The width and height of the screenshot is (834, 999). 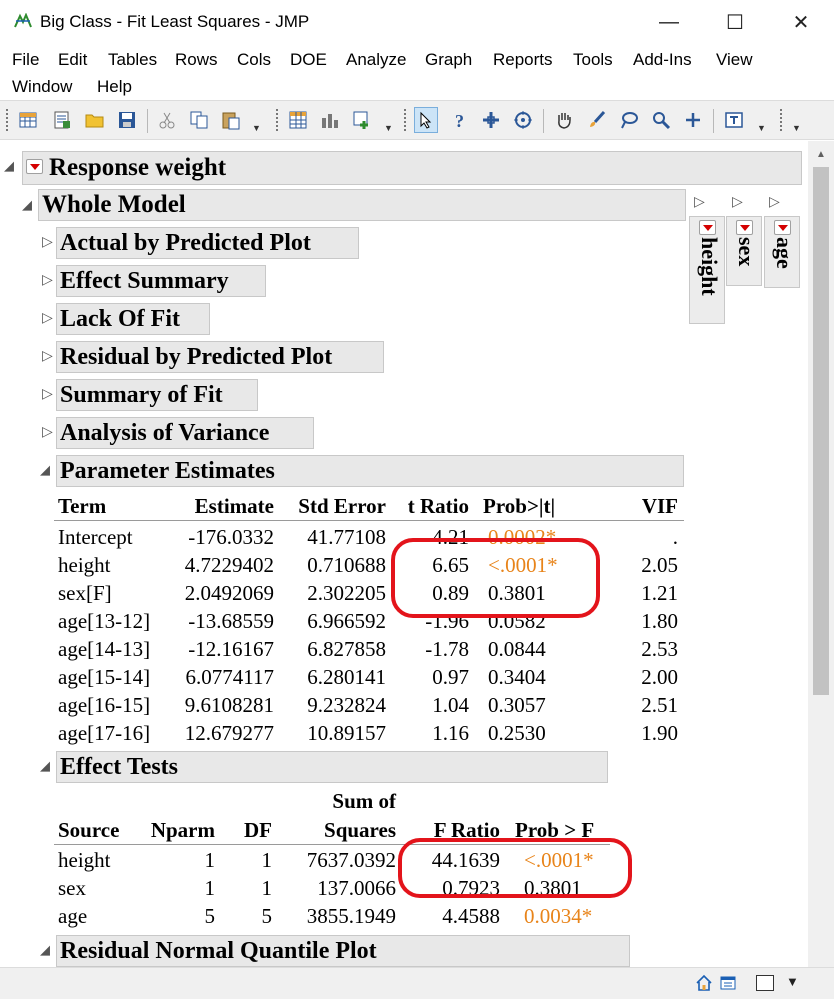 What do you see at coordinates (821, 431) in the screenshot?
I see `scrollbar-thumb` at bounding box center [821, 431].